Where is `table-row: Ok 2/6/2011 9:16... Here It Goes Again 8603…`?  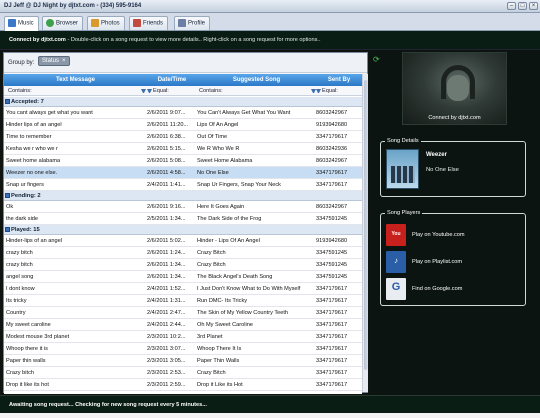
table-row: Ok 2/6/2011 9:16... Here It Goes Again 8603… is located at coordinates (183, 207).